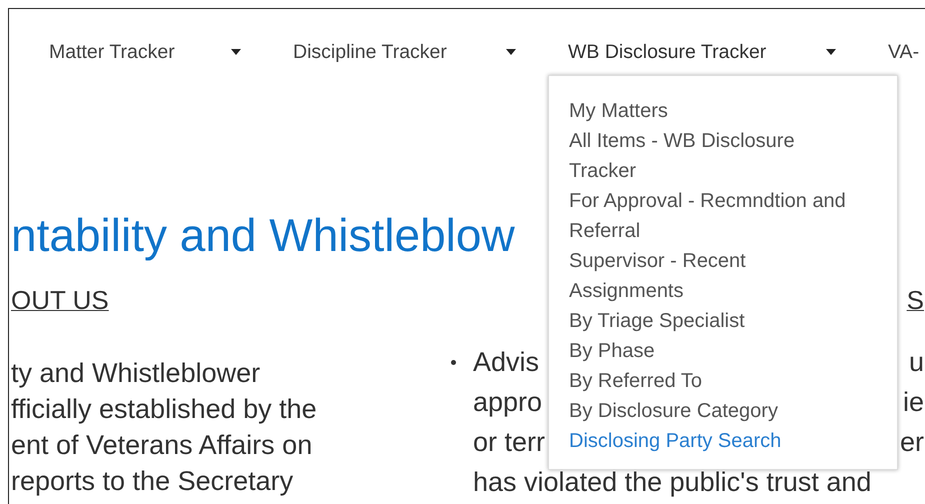 The height and width of the screenshot is (504, 925). Describe the element at coordinates (713, 276) in the screenshot. I see `menu-item: Supervisor - Recent Assignments` at that location.